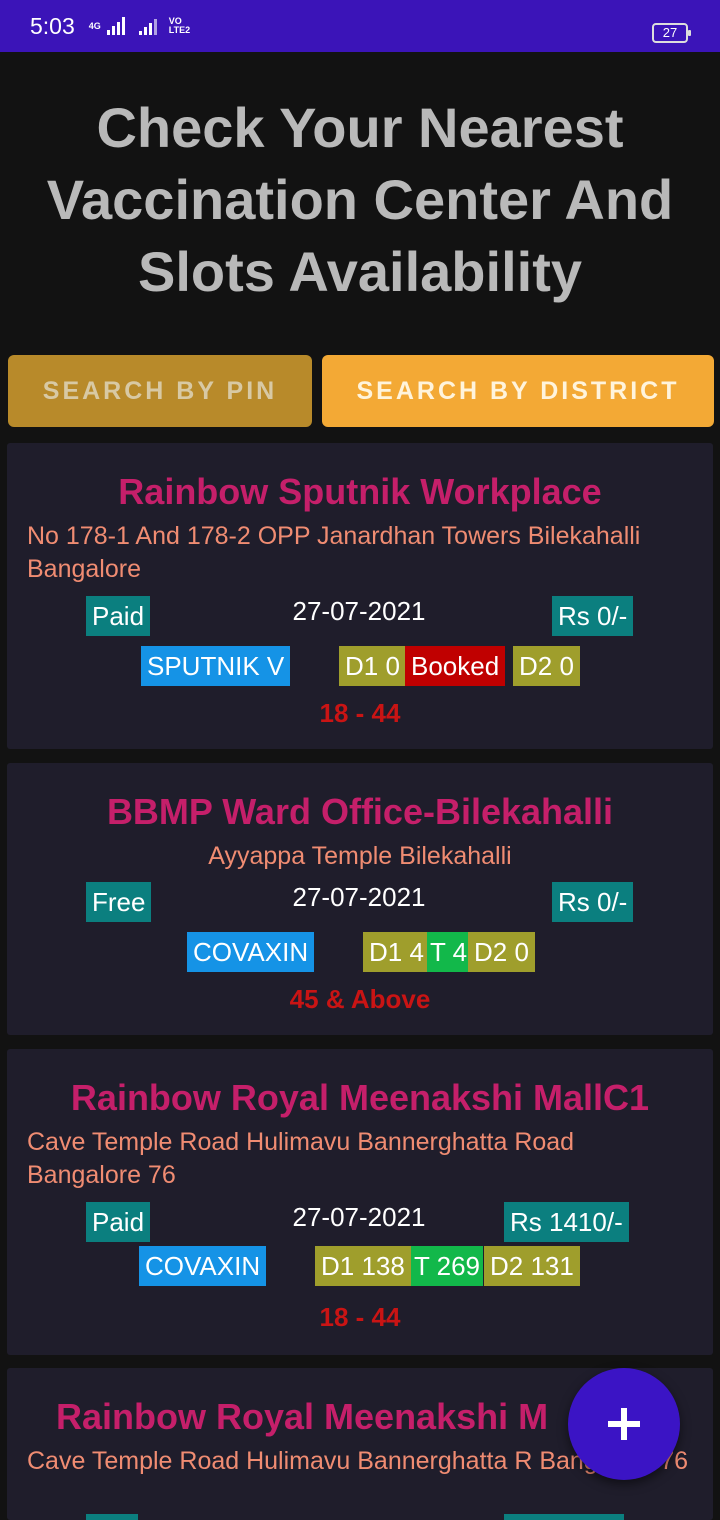  I want to click on status-icons: 4G VO LTE2, so click(139, 26).